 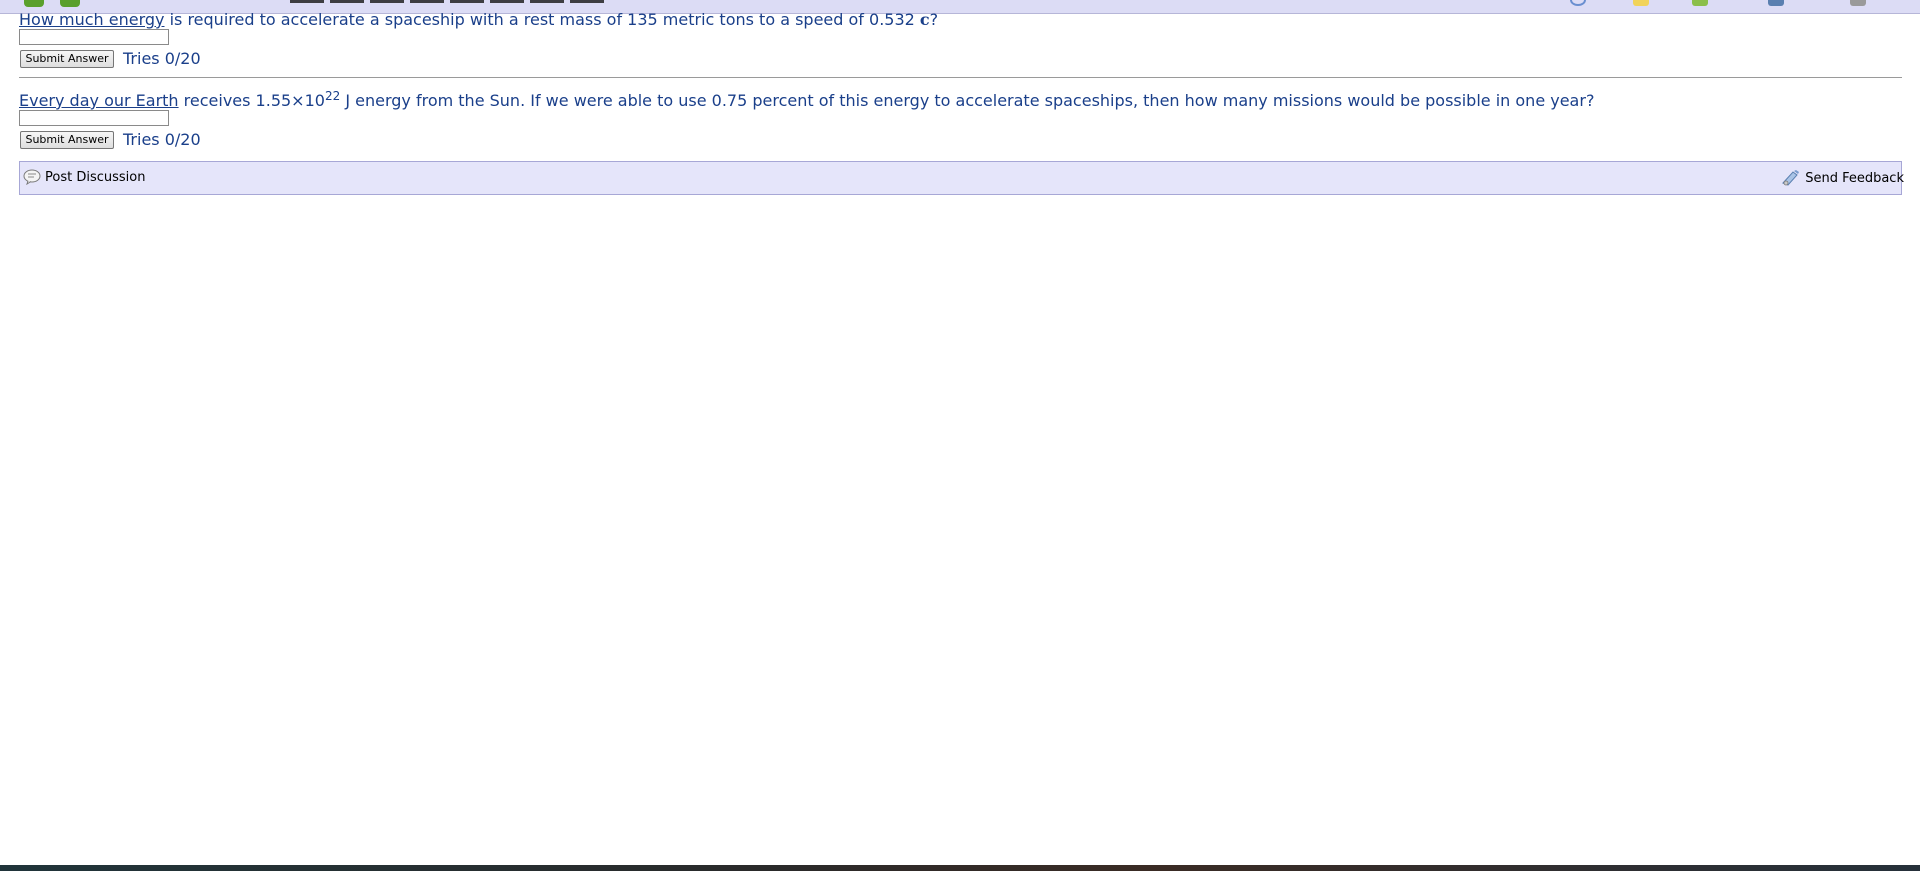 I want to click on bookmark-icon, so click(x=1700, y=3).